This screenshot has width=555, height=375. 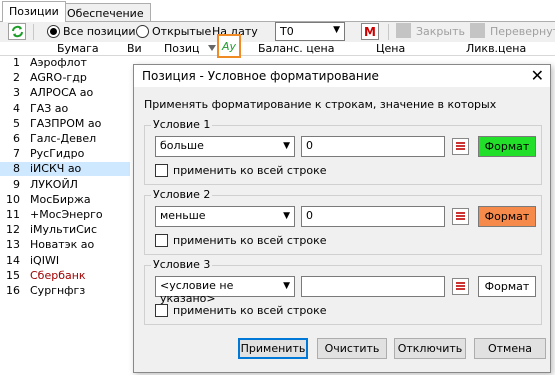 What do you see at coordinates (16, 123) in the screenshot?
I see `row-number: 5` at bounding box center [16, 123].